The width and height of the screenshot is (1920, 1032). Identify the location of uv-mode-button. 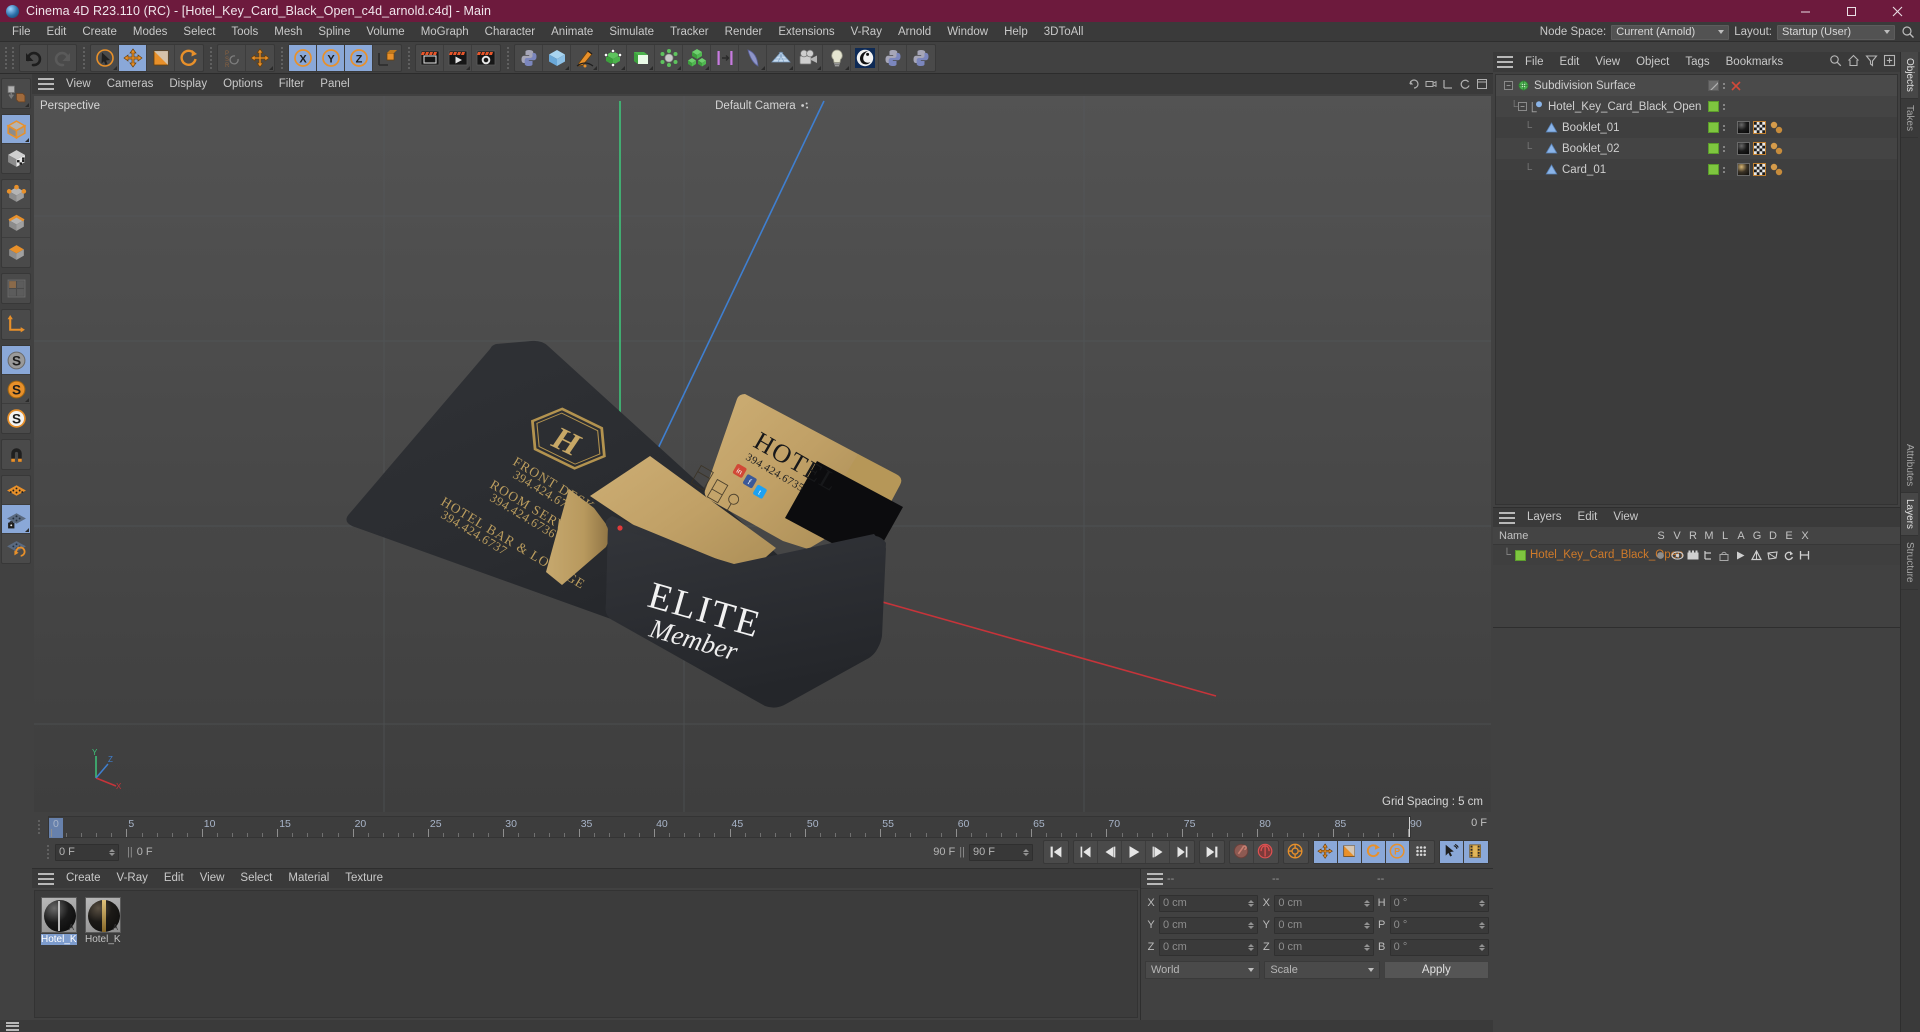
(16, 288).